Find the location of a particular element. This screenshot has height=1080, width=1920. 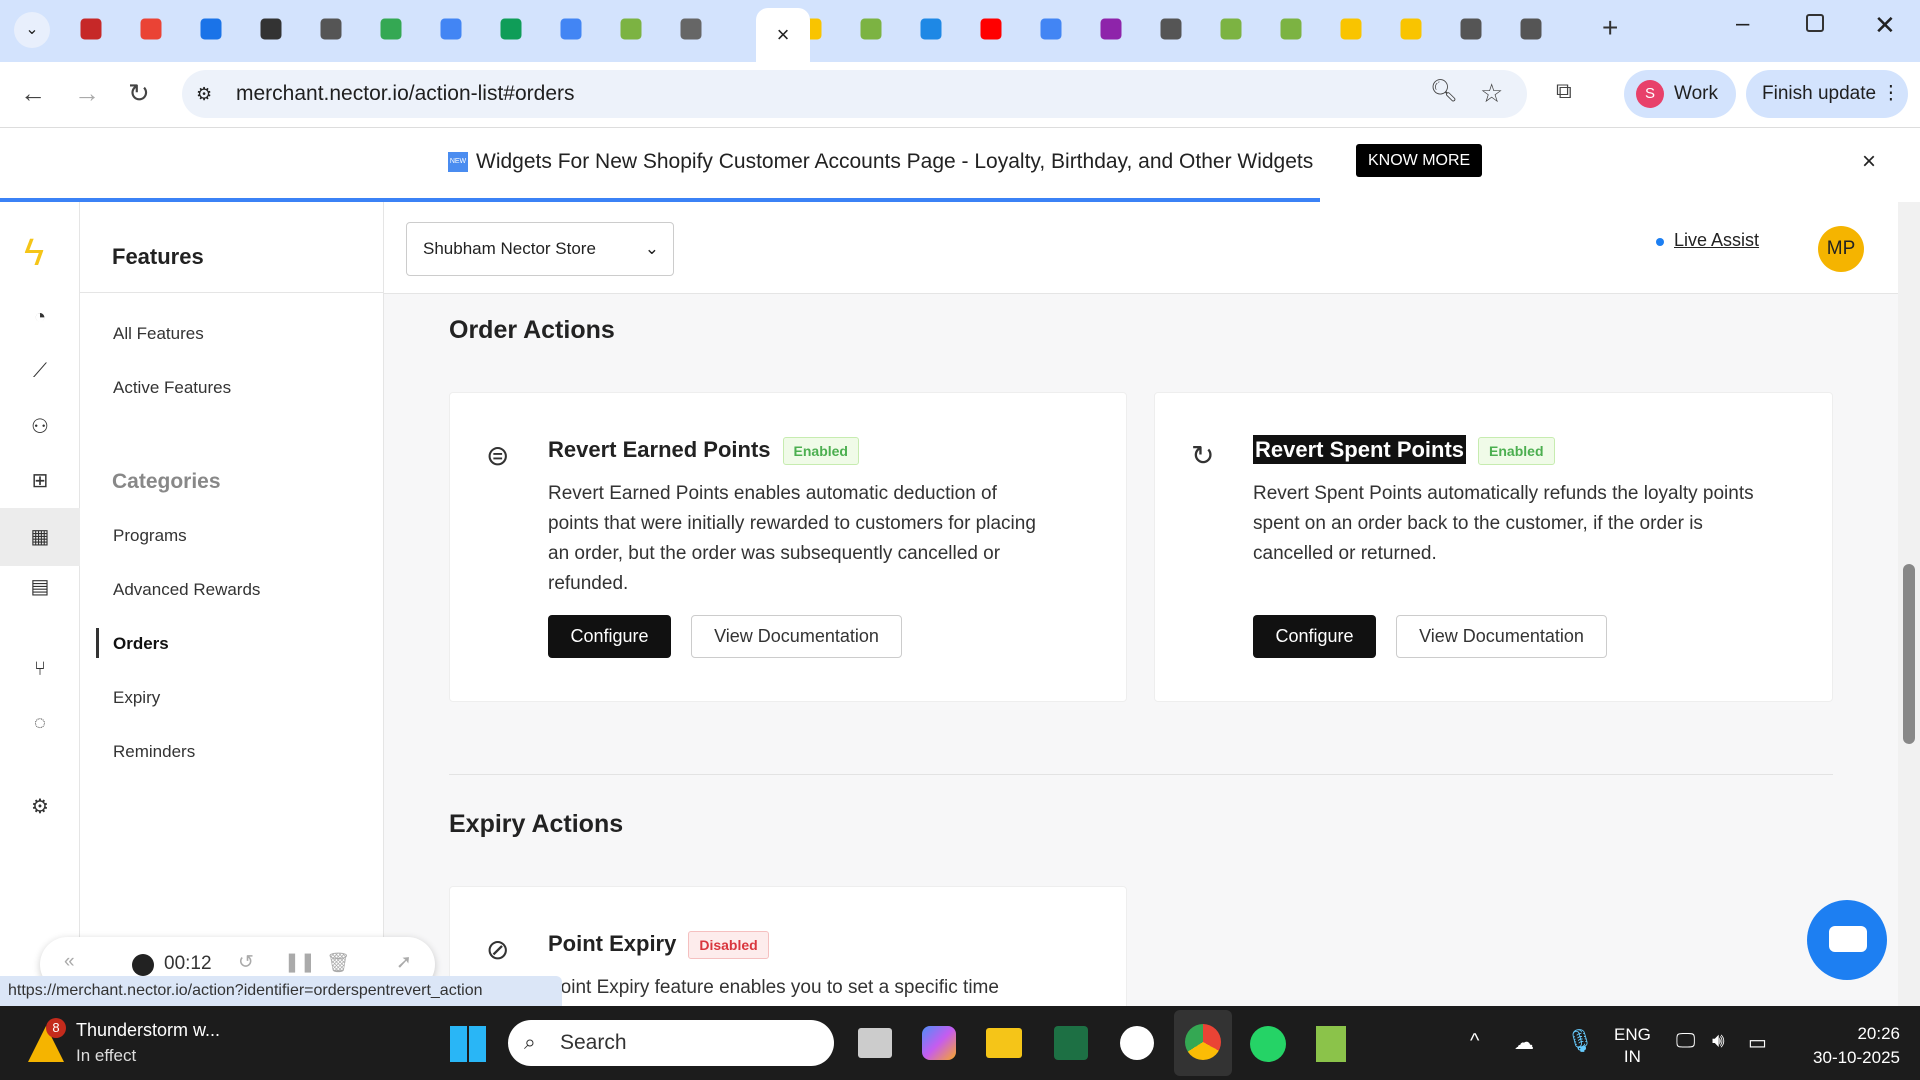

widgets-icon: ▤ is located at coordinates (40, 586).